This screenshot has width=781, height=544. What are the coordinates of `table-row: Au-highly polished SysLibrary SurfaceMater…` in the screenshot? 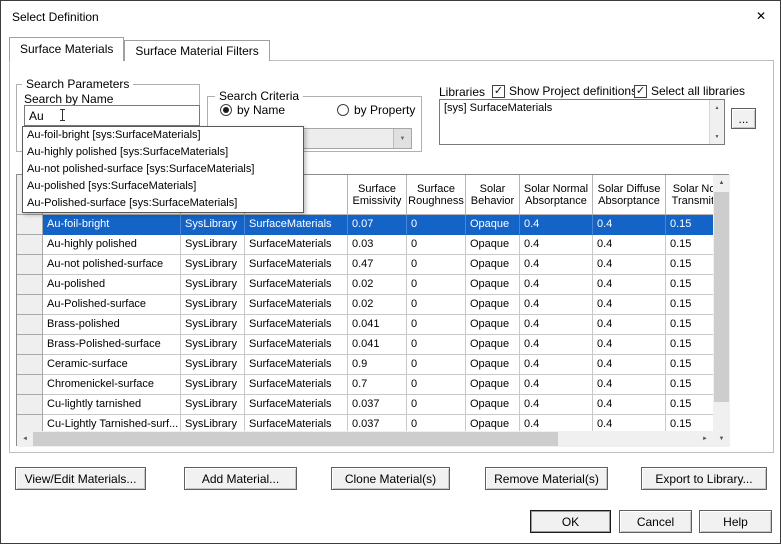 It's located at (365, 245).